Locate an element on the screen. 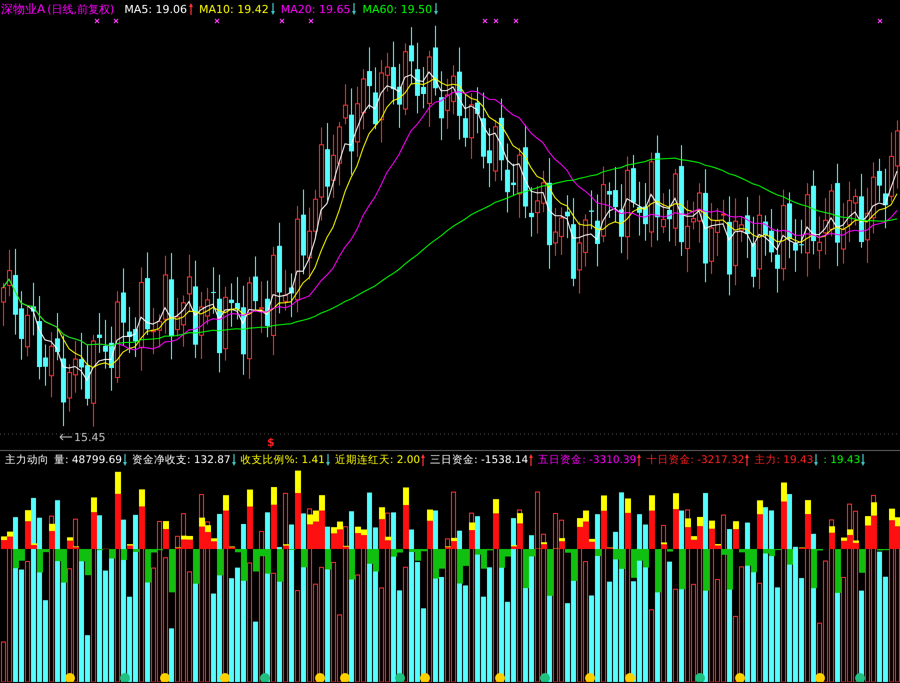 This screenshot has height=683, width=900. ma-value: MA5: 19.06 is located at coordinates (156, 9).